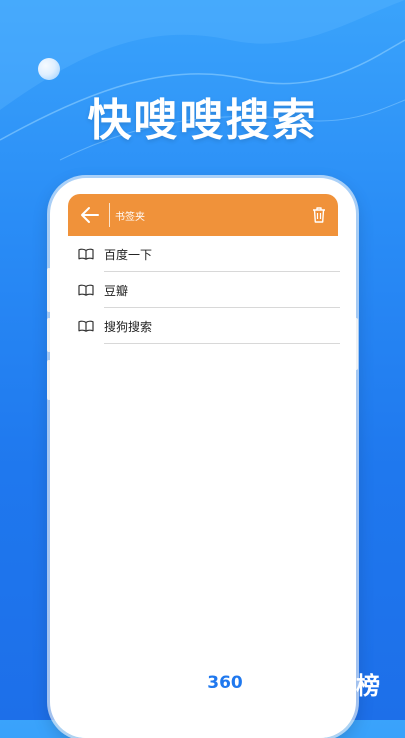 The height and width of the screenshot is (738, 405). Describe the element at coordinates (225, 683) in the screenshot. I see `watermark-badge: 360` at that location.